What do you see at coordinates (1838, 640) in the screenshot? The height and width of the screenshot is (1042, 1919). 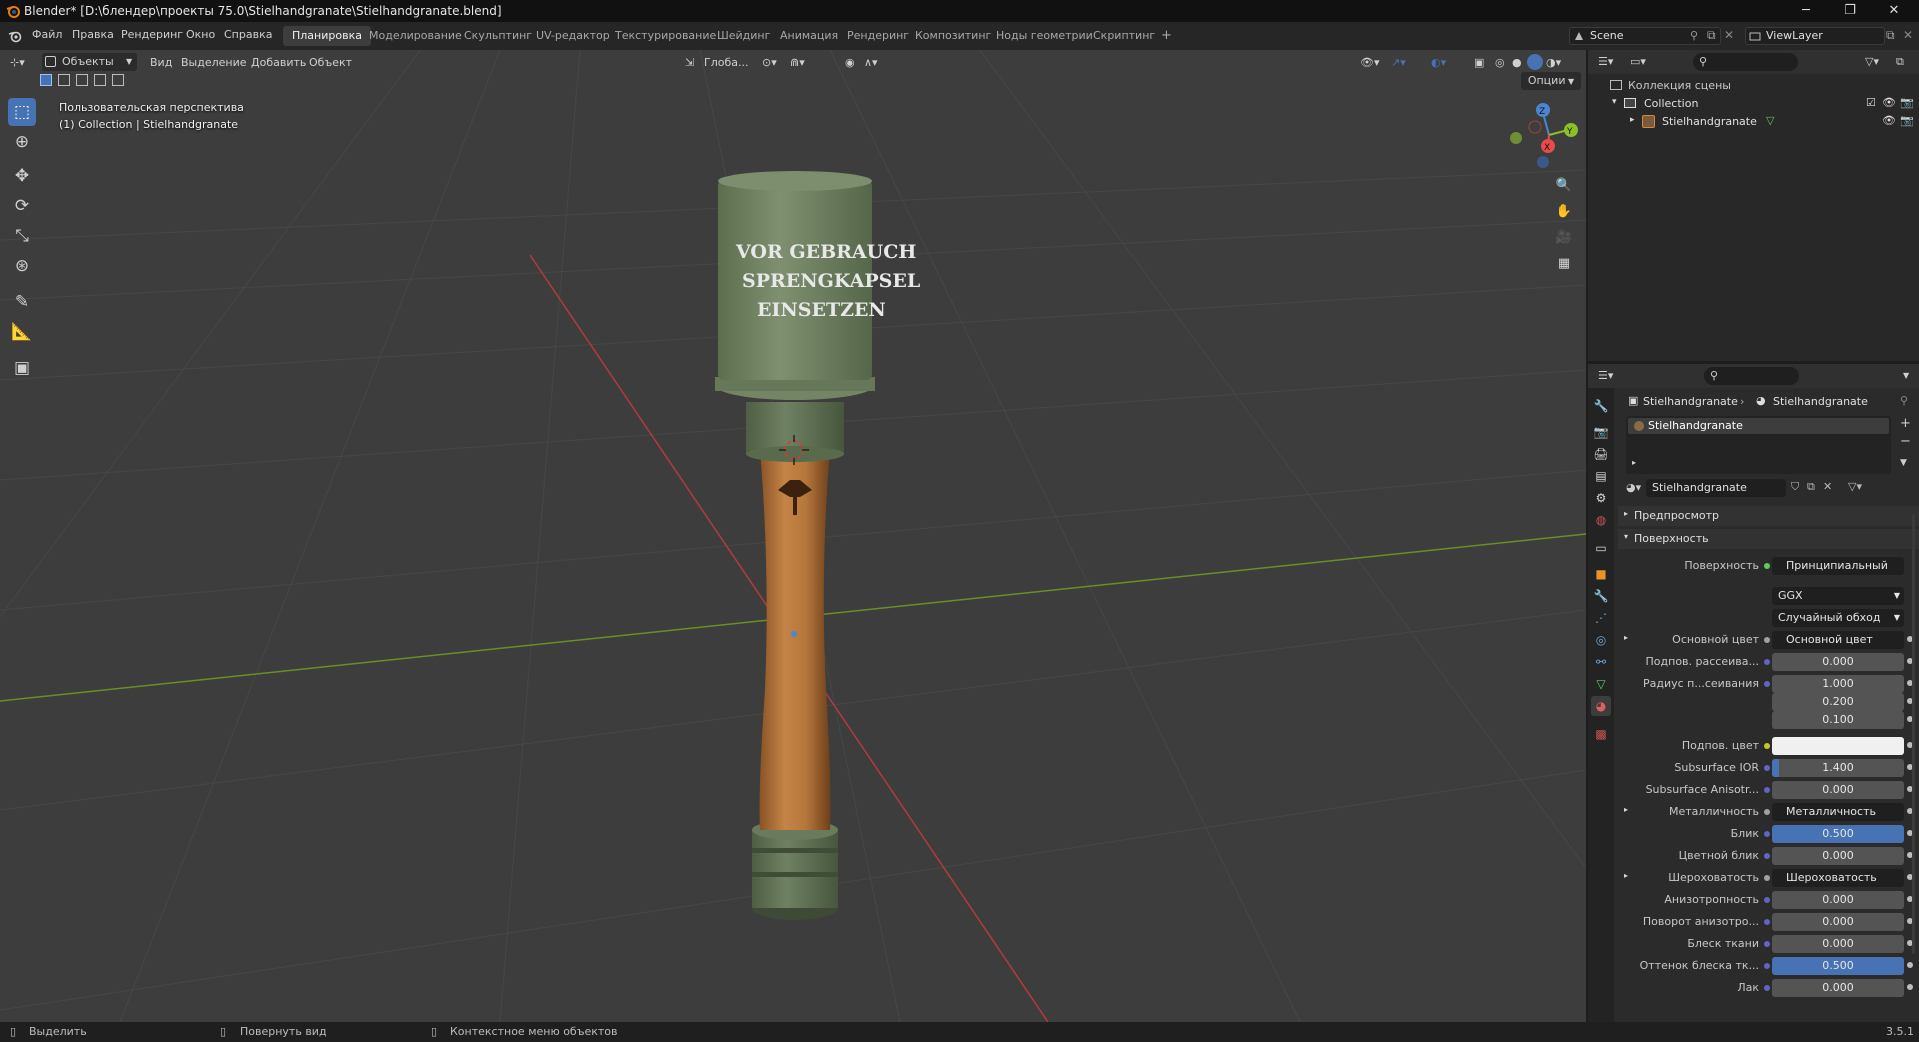 I see `prop-value-field: Основной цвет` at bounding box center [1838, 640].